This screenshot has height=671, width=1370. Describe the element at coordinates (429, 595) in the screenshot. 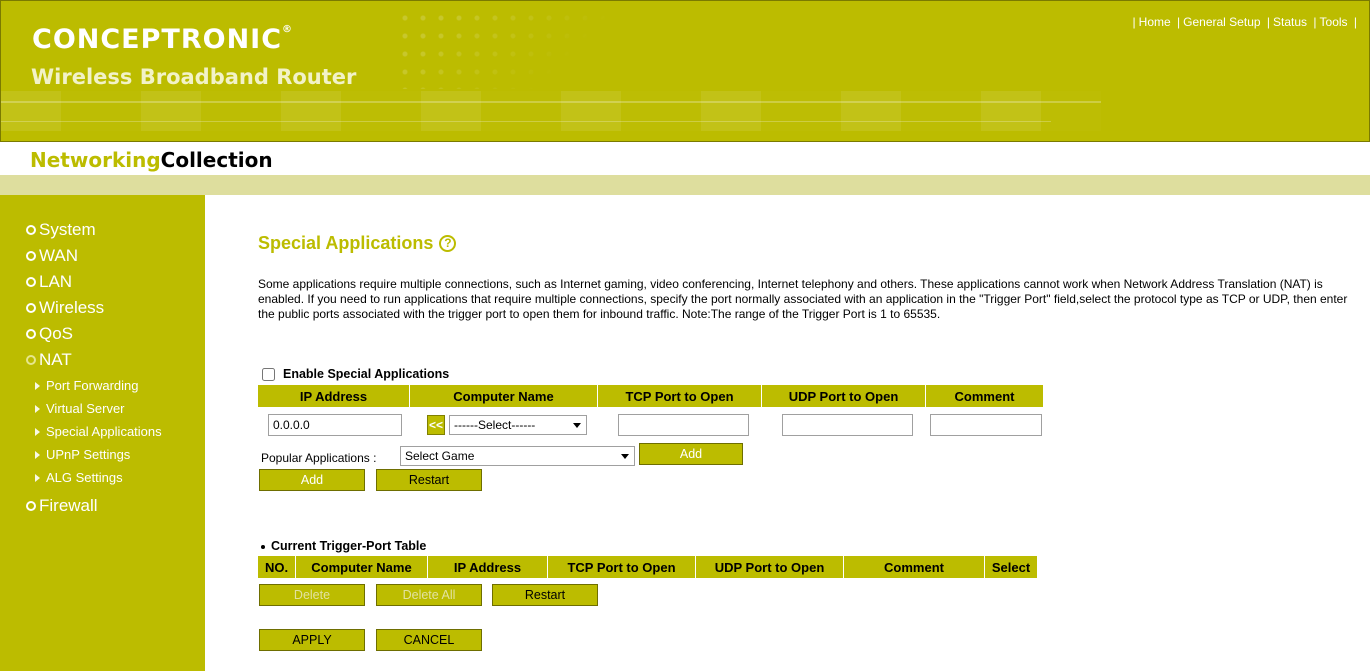

I see `delete-all-button: Delete All` at that location.